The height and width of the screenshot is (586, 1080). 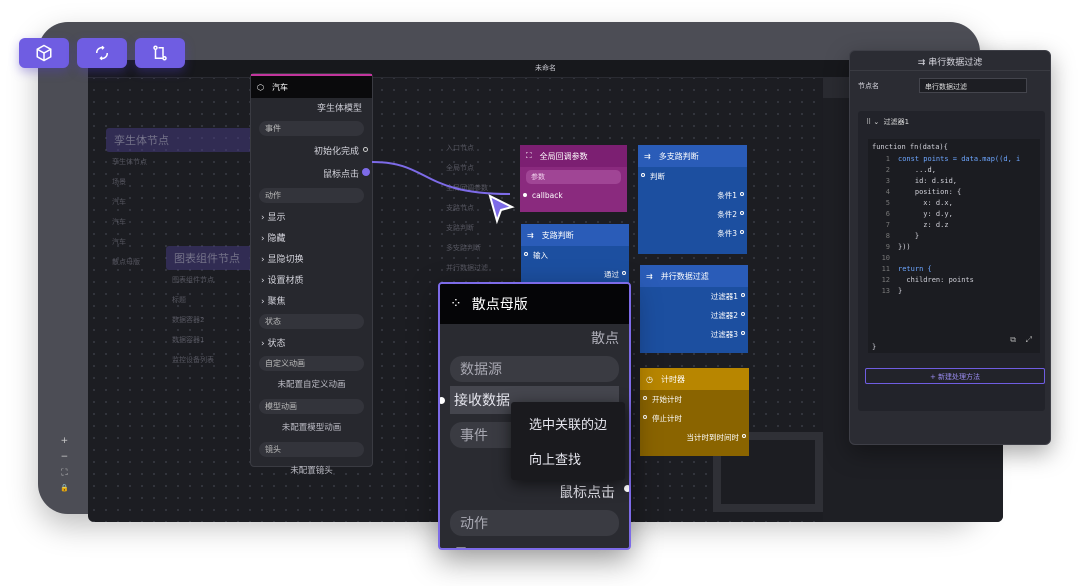 I want to click on node-header: ⇉ 支路判断, so click(x=575, y=235).